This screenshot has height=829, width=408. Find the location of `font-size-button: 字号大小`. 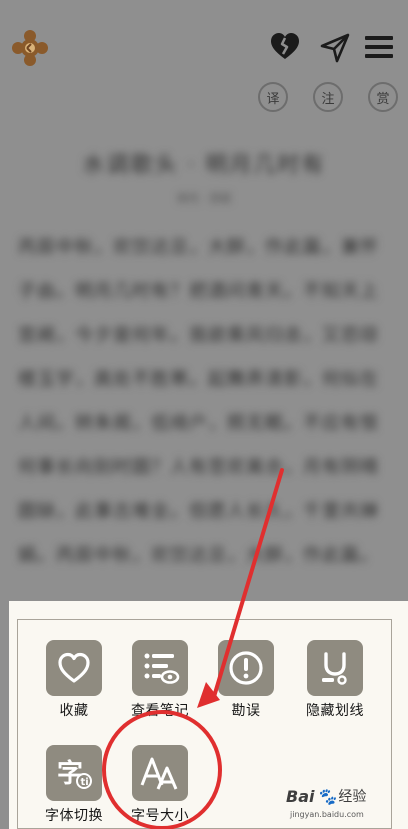

font-size-button: 字号大小 is located at coordinates (160, 784).